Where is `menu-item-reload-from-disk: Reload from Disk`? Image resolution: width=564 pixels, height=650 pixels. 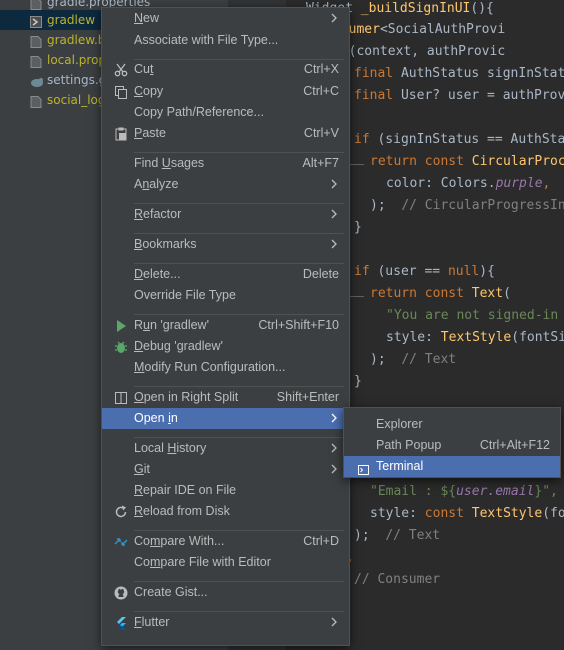 menu-item-reload-from-disk: Reload from Disk is located at coordinates (225, 511).